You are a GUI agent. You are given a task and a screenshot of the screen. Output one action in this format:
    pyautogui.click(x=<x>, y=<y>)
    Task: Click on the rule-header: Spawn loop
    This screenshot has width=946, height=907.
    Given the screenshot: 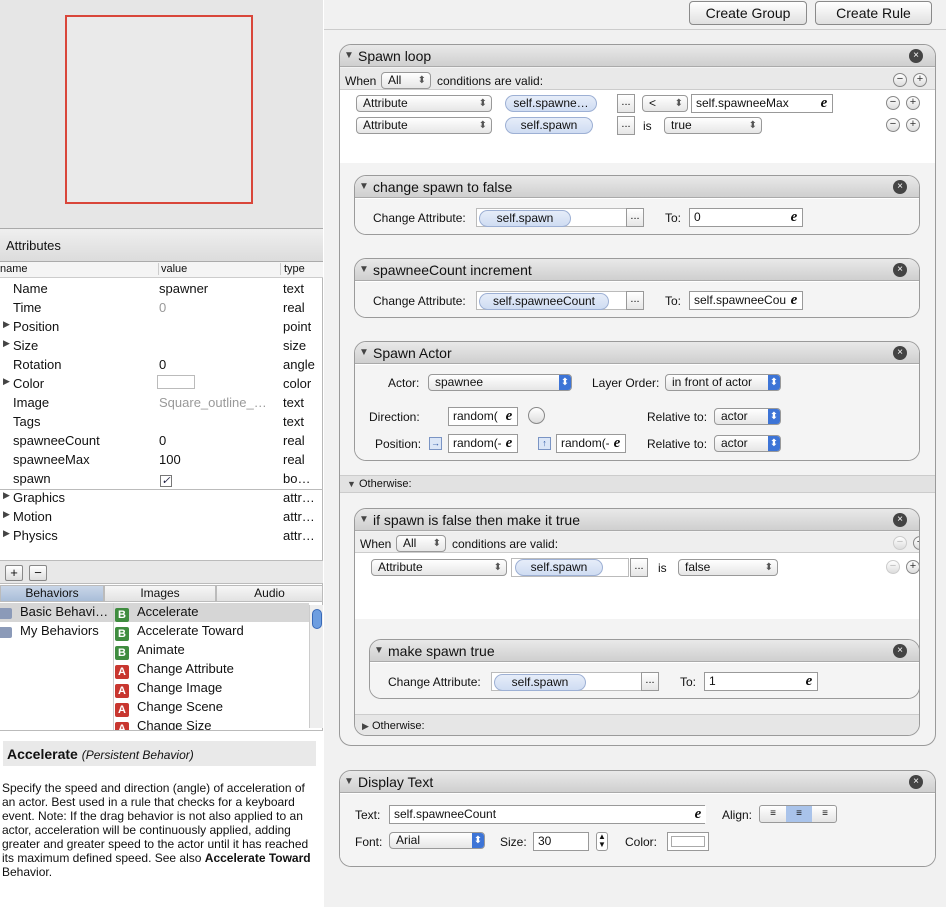 What is the action you would take?
    pyautogui.click(x=637, y=56)
    